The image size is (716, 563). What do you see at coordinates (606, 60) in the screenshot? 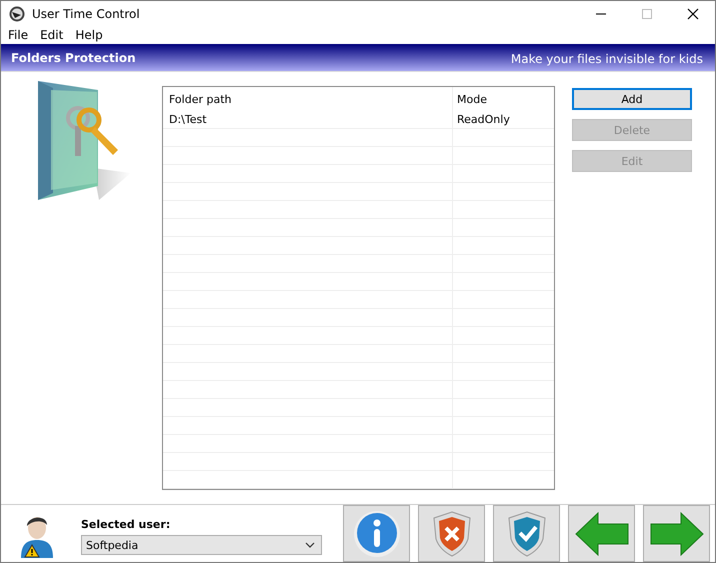
I see `section-subtitle: Make your files invisible for kids` at bounding box center [606, 60].